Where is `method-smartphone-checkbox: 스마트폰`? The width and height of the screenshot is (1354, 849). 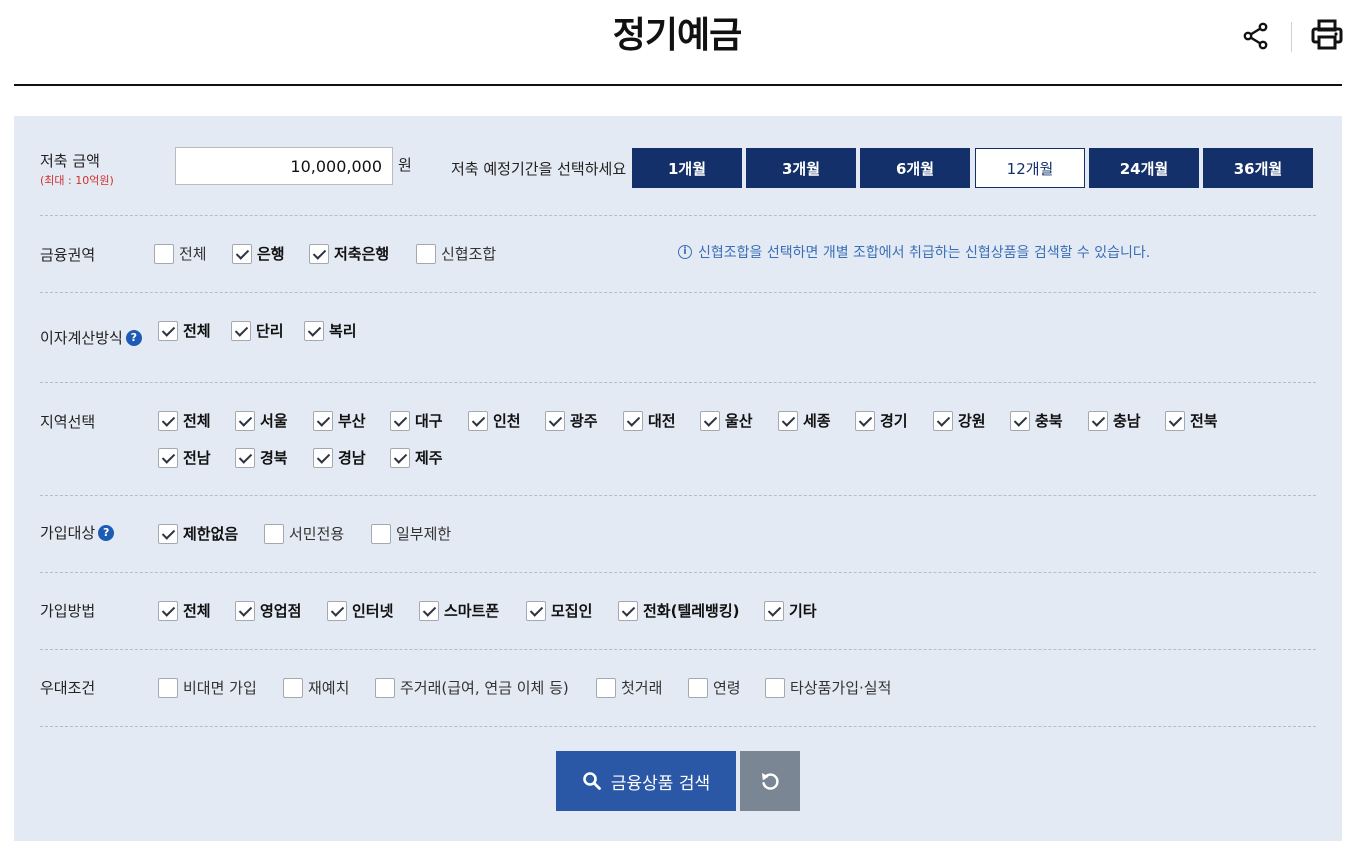 method-smartphone-checkbox: 스마트폰 is located at coordinates (459, 610).